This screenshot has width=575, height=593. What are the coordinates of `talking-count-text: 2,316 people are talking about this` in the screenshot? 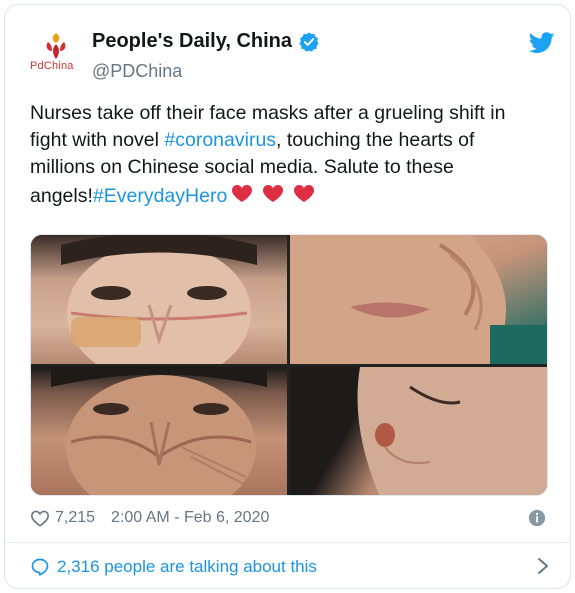 It's located at (187, 566).